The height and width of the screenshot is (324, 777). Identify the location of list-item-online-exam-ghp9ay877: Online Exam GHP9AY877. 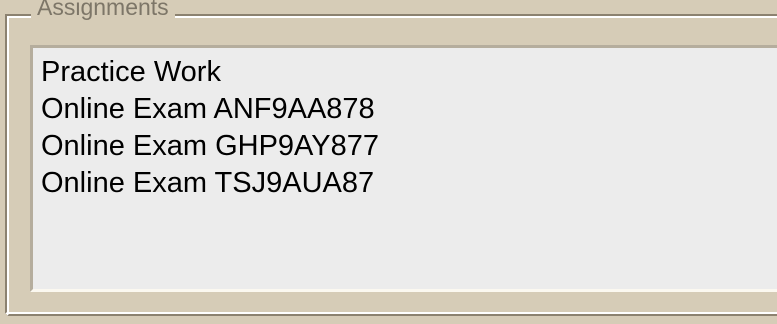
(405, 146).